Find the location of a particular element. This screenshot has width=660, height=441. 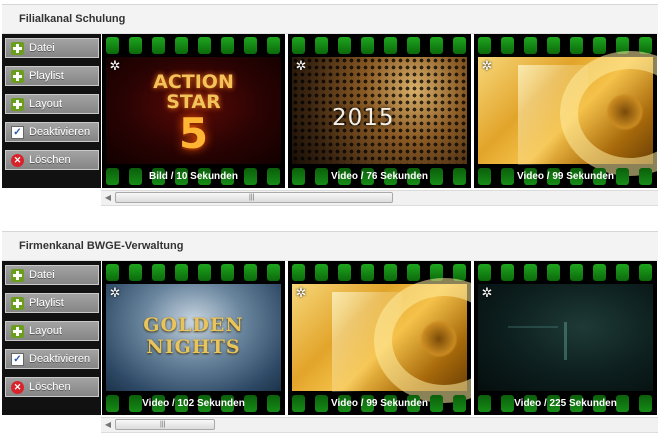

media-tile: ACTION STAR 5 ✲ Bild / 10 Sekunden is located at coordinates (193, 111).